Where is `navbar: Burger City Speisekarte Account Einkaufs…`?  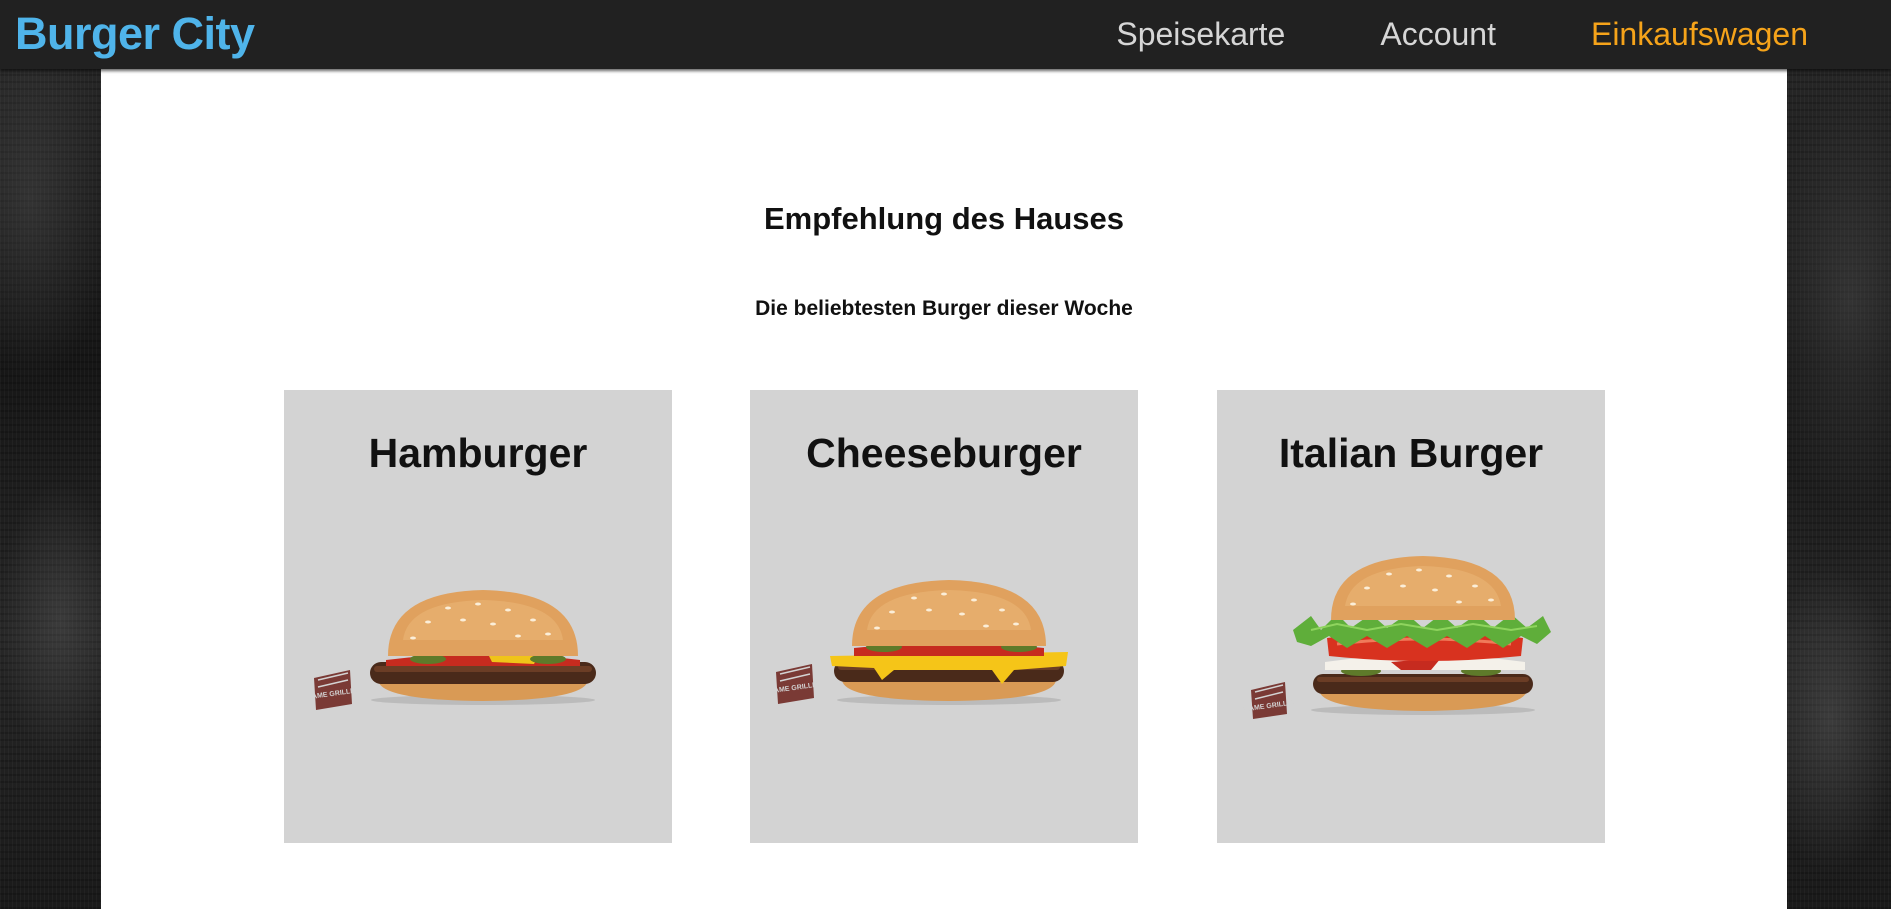 navbar: Burger City Speisekarte Account Einkaufs… is located at coordinates (945, 34).